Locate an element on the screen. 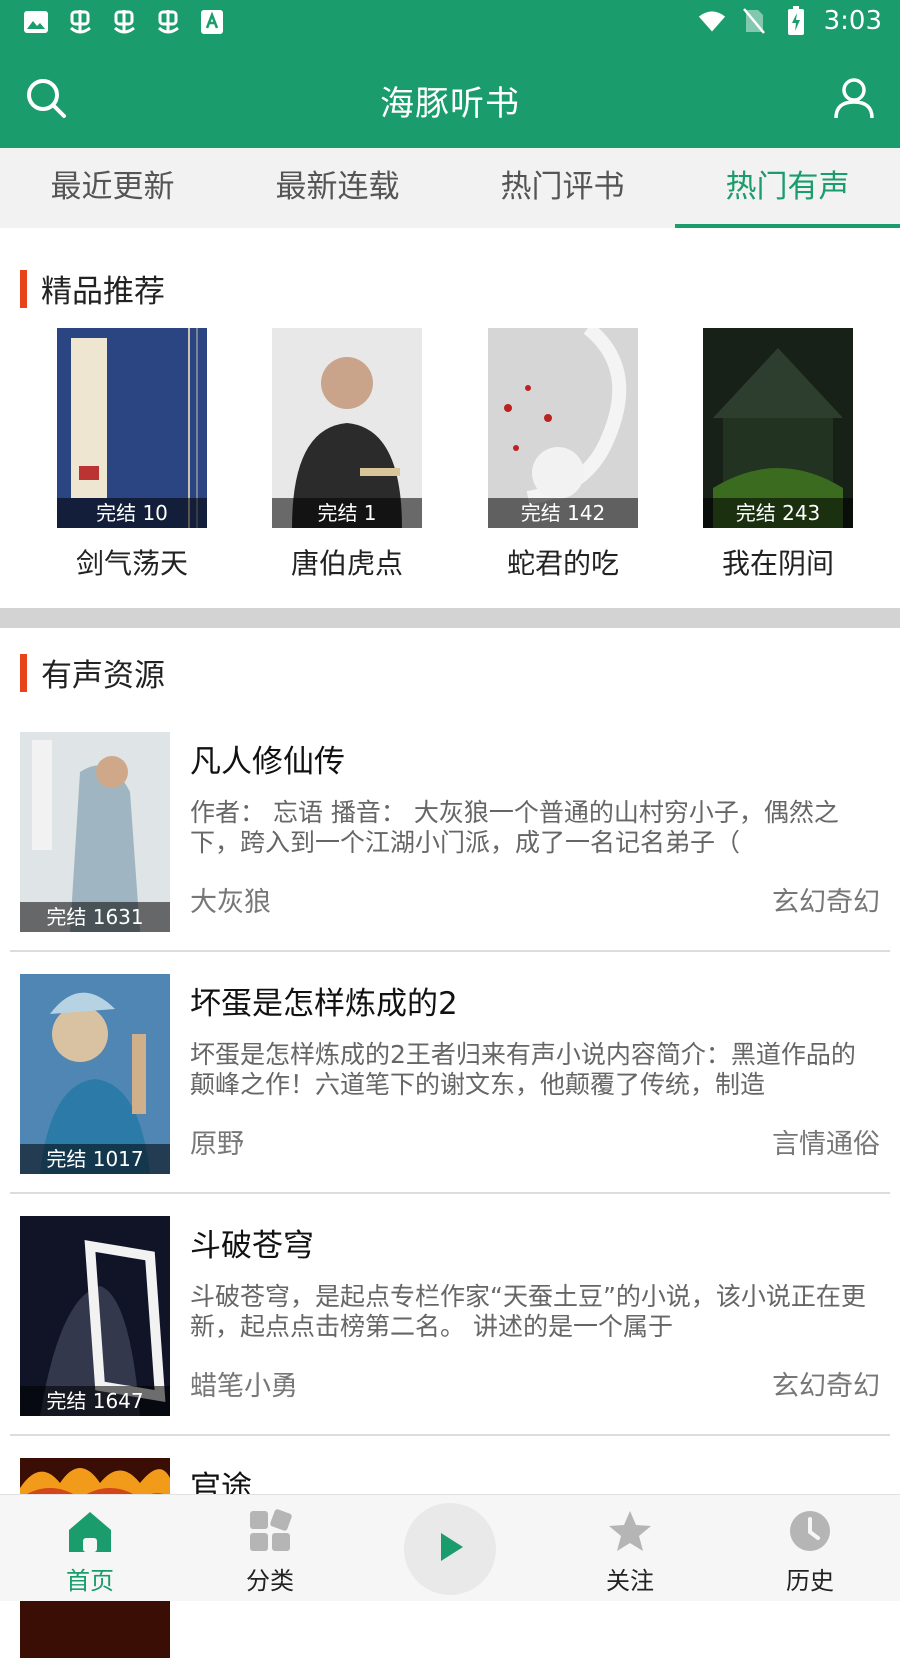 The image size is (900, 1676). status-badge: 完结 1647 is located at coordinates (95, 1401).